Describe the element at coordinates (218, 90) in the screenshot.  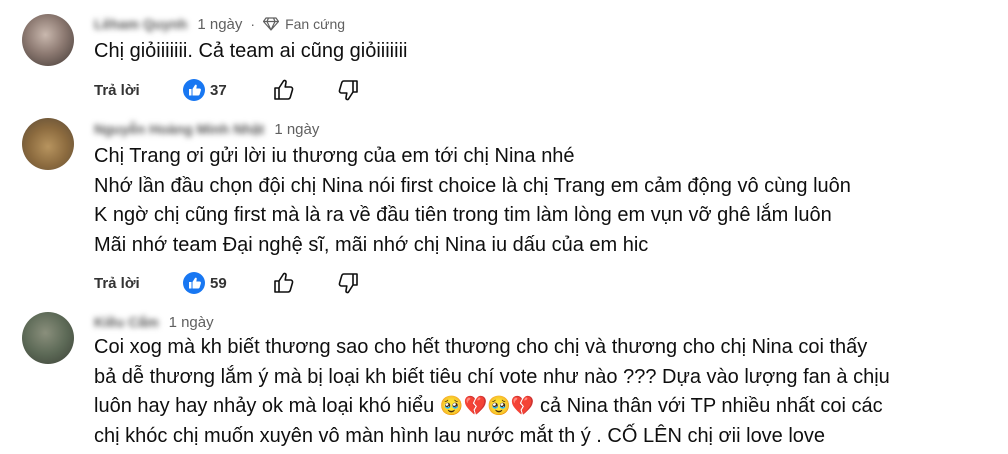
I see `like-count: 37` at that location.